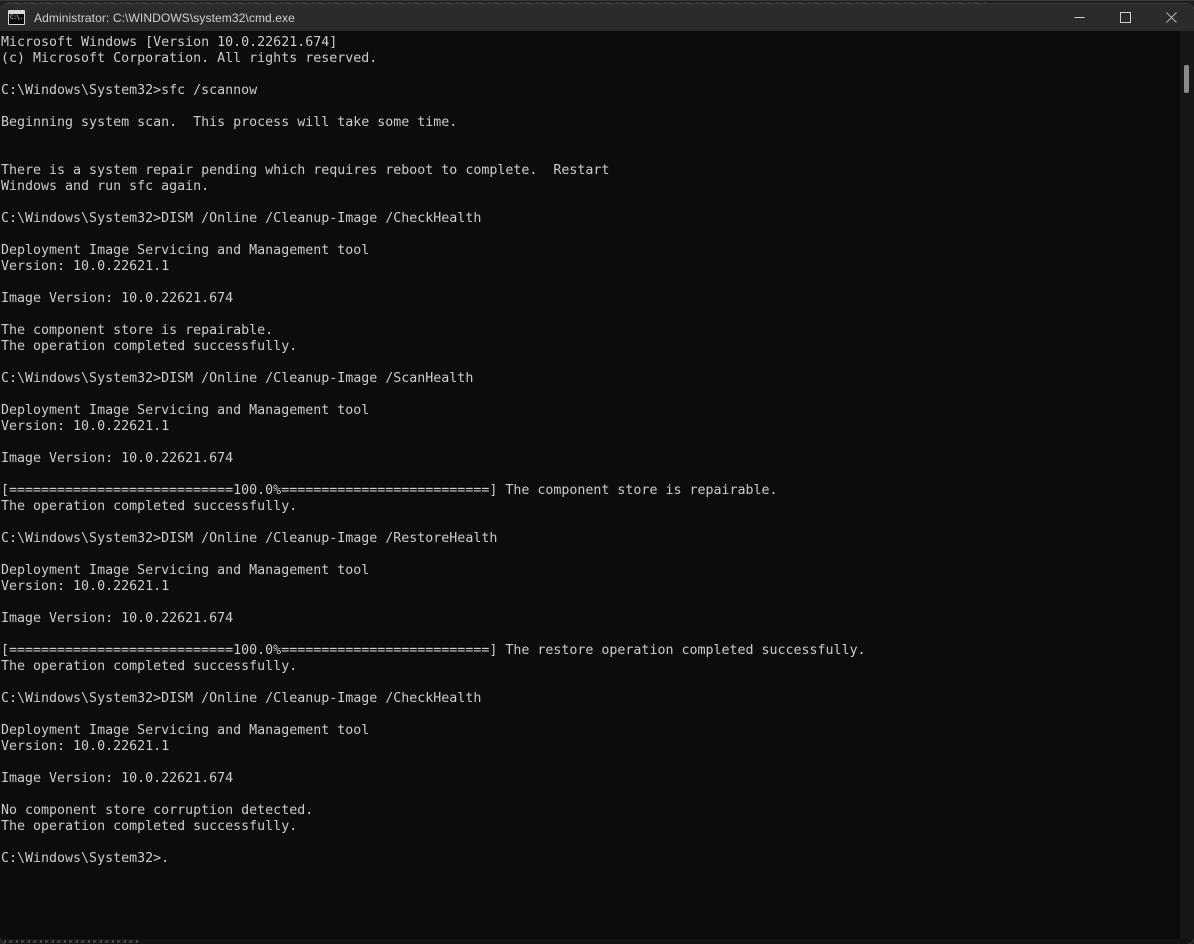 This screenshot has height=944, width=1194. Describe the element at coordinates (1186, 79) in the screenshot. I see `console-scrollbar-thumb` at that location.